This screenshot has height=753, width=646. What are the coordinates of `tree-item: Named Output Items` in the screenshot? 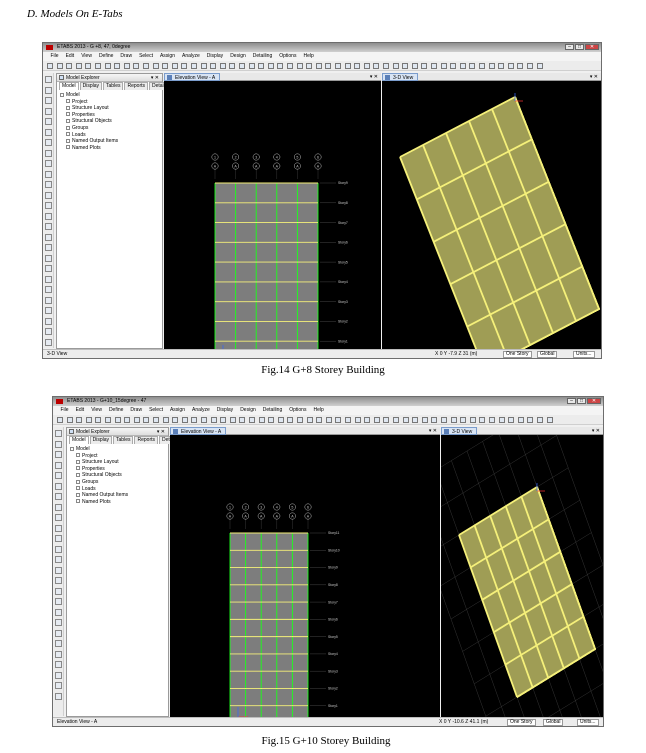 It's located at (99, 495).